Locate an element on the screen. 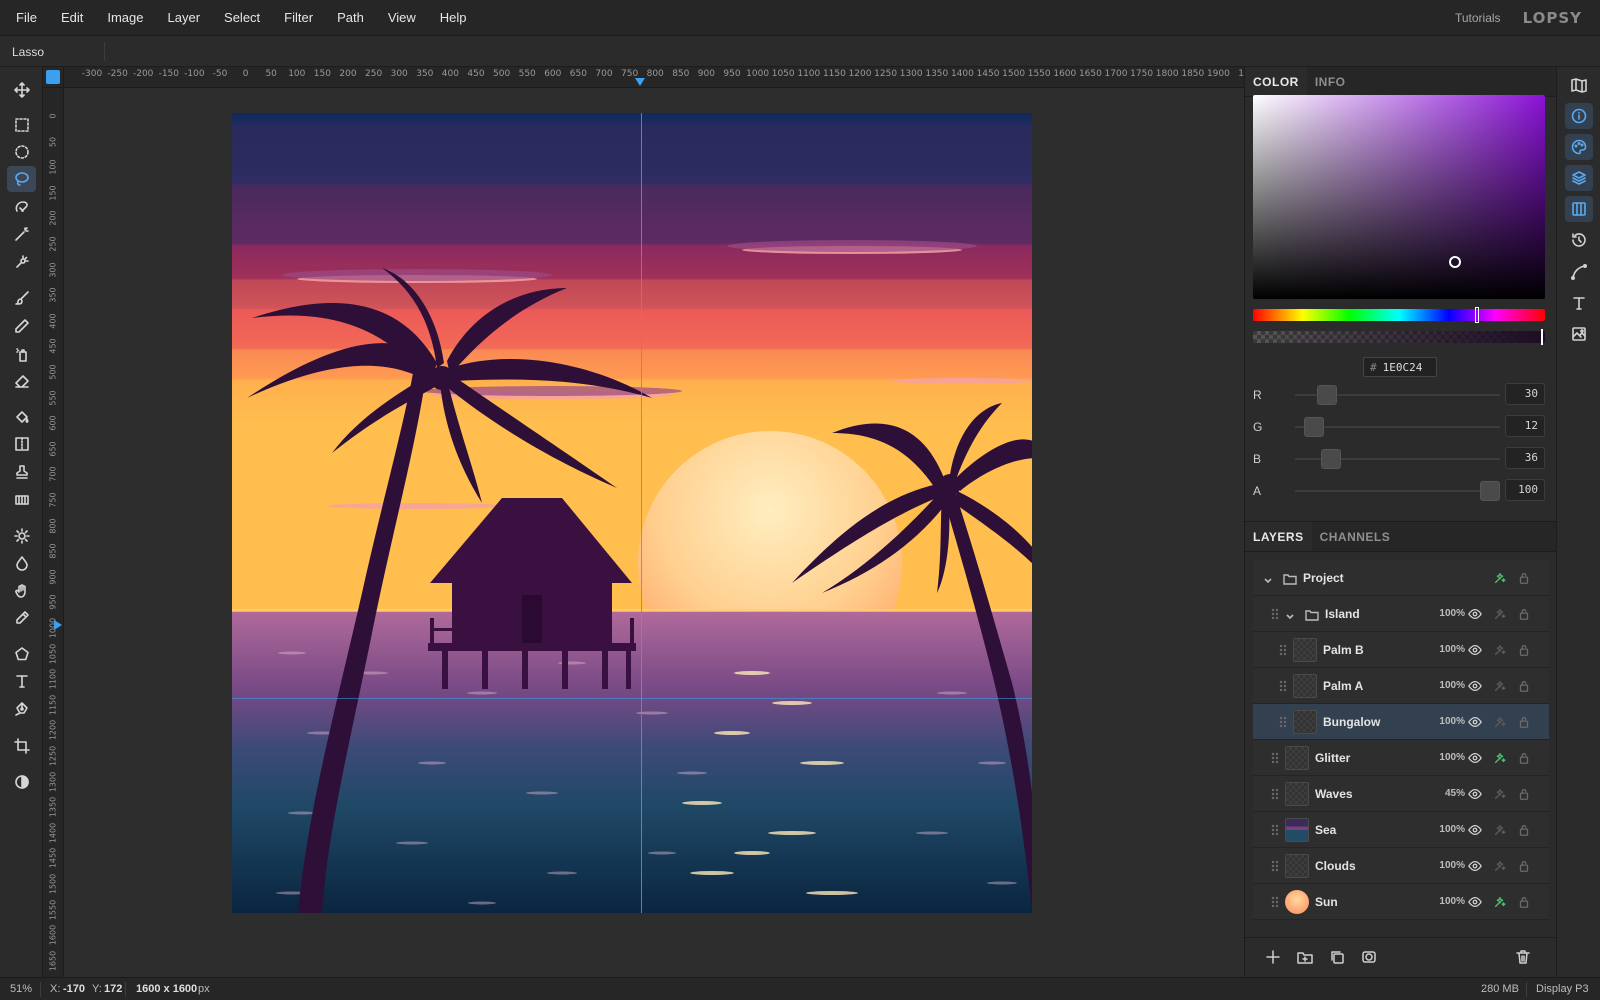 The image size is (1600, 1000). move-tool is located at coordinates (21, 90).